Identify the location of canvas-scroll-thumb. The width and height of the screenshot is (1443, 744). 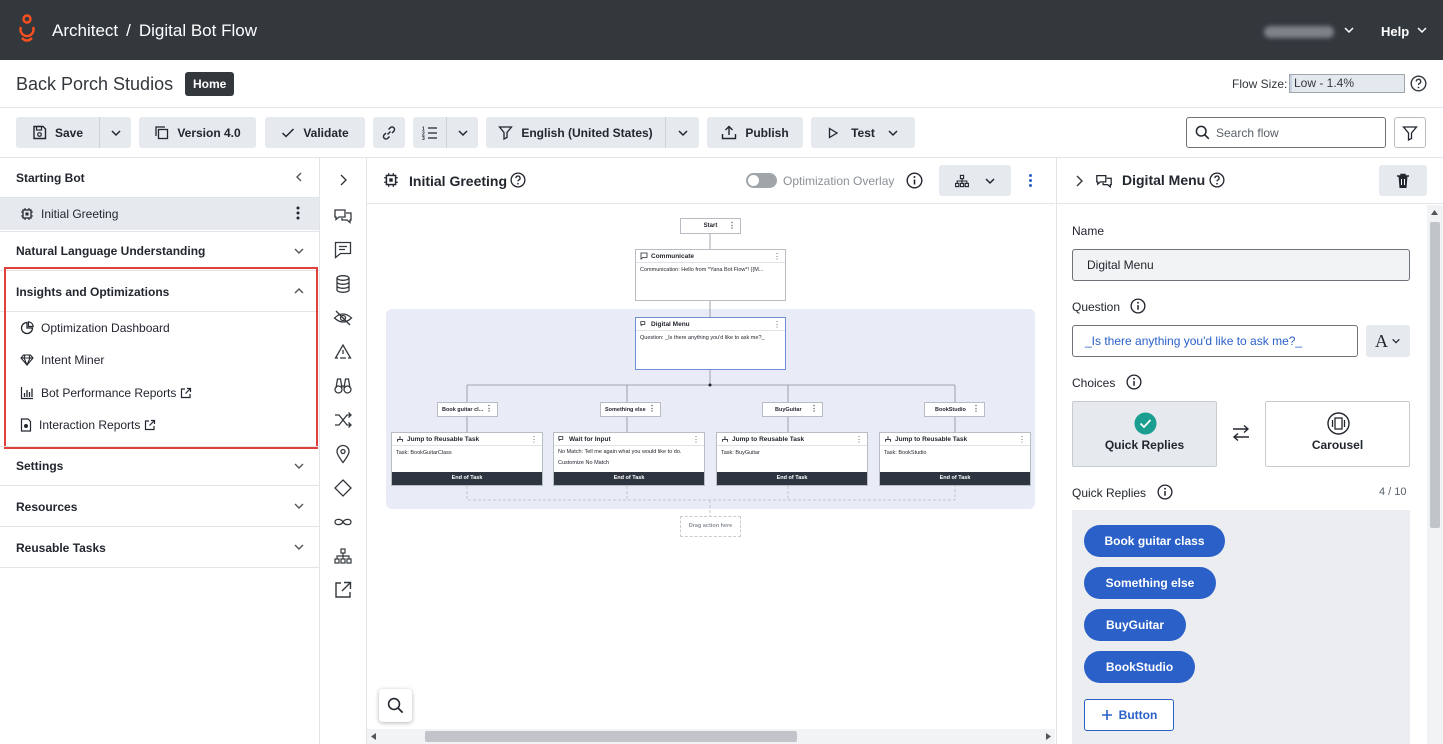
(611, 736).